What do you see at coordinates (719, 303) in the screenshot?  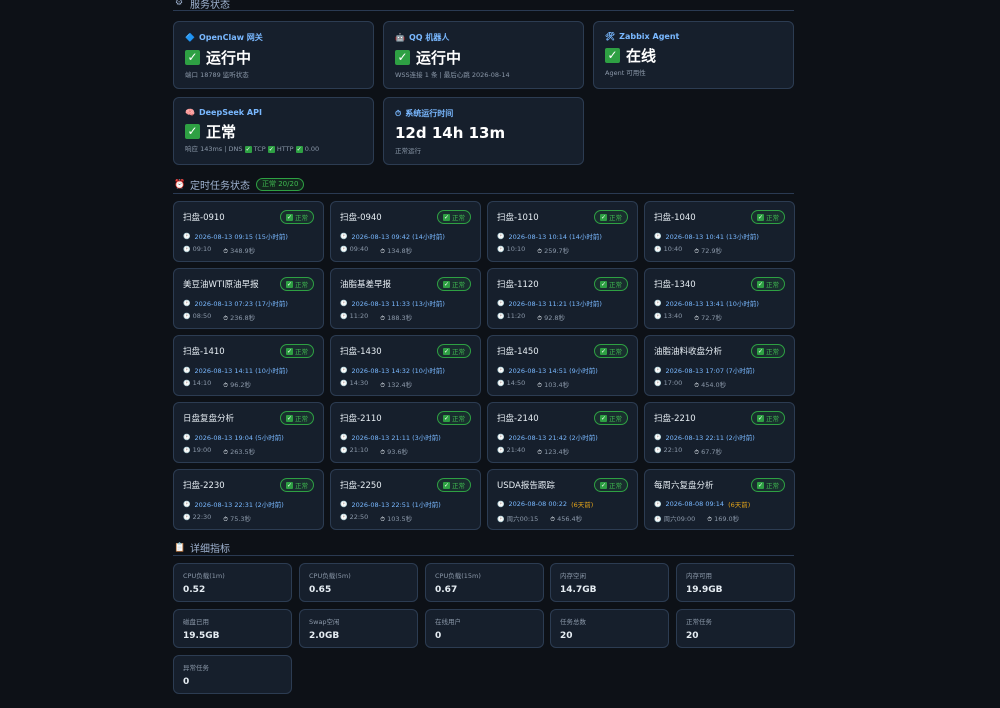 I see `task-last-run: 🕐 2026-08-13 13:41 (10小时前)` at bounding box center [719, 303].